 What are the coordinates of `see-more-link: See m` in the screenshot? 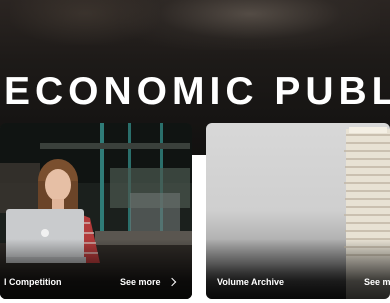 It's located at (377, 282).